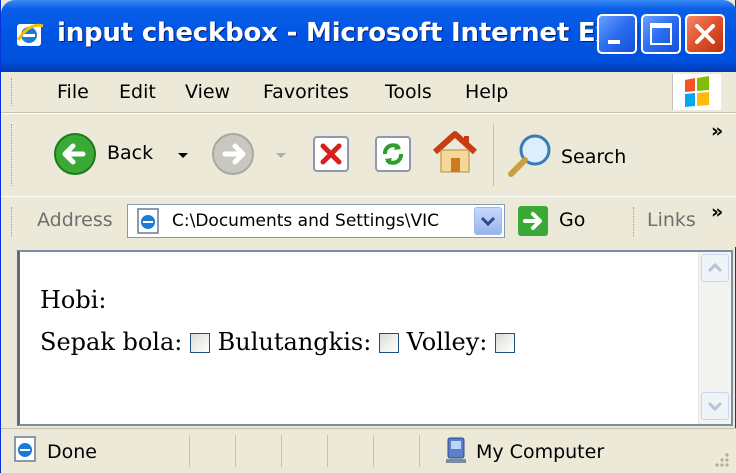  Describe the element at coordinates (148, 221) in the screenshot. I see `page-icon` at that location.